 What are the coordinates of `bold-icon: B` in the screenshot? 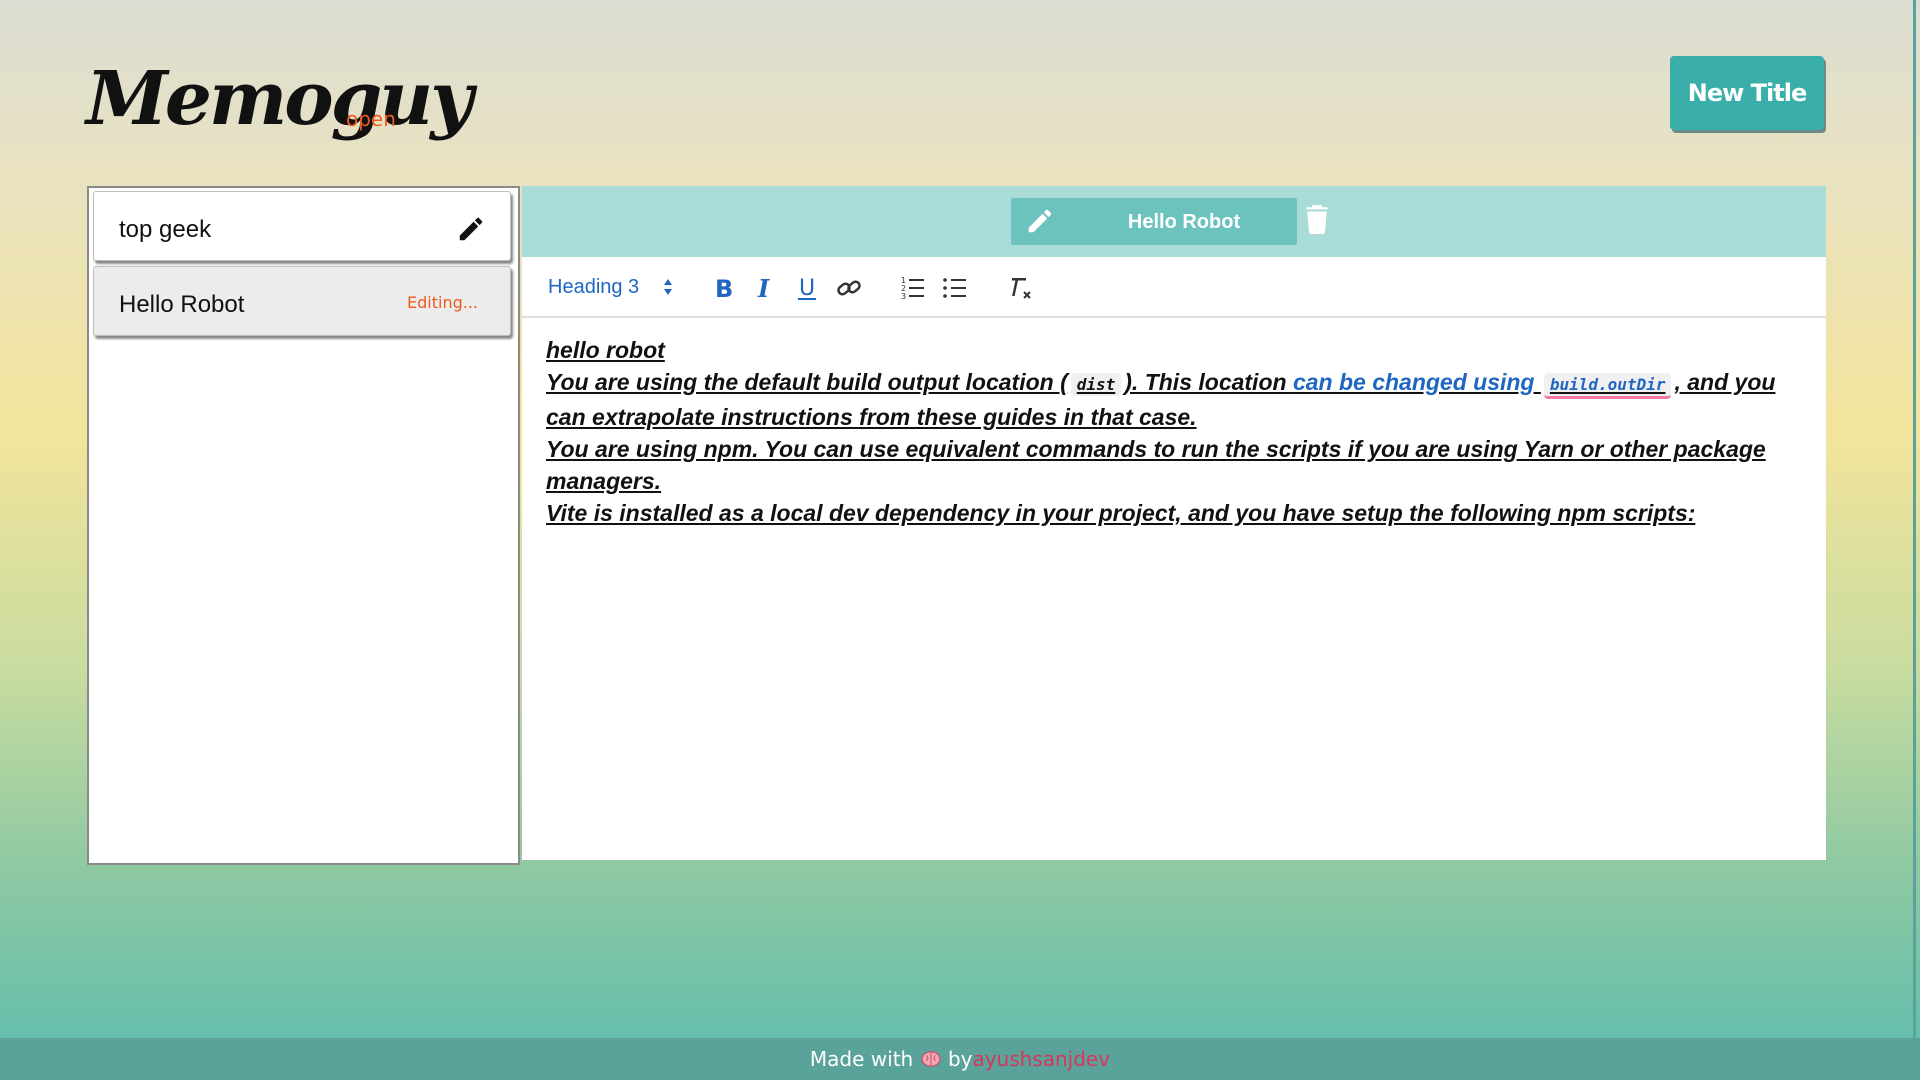 It's located at (723, 288).